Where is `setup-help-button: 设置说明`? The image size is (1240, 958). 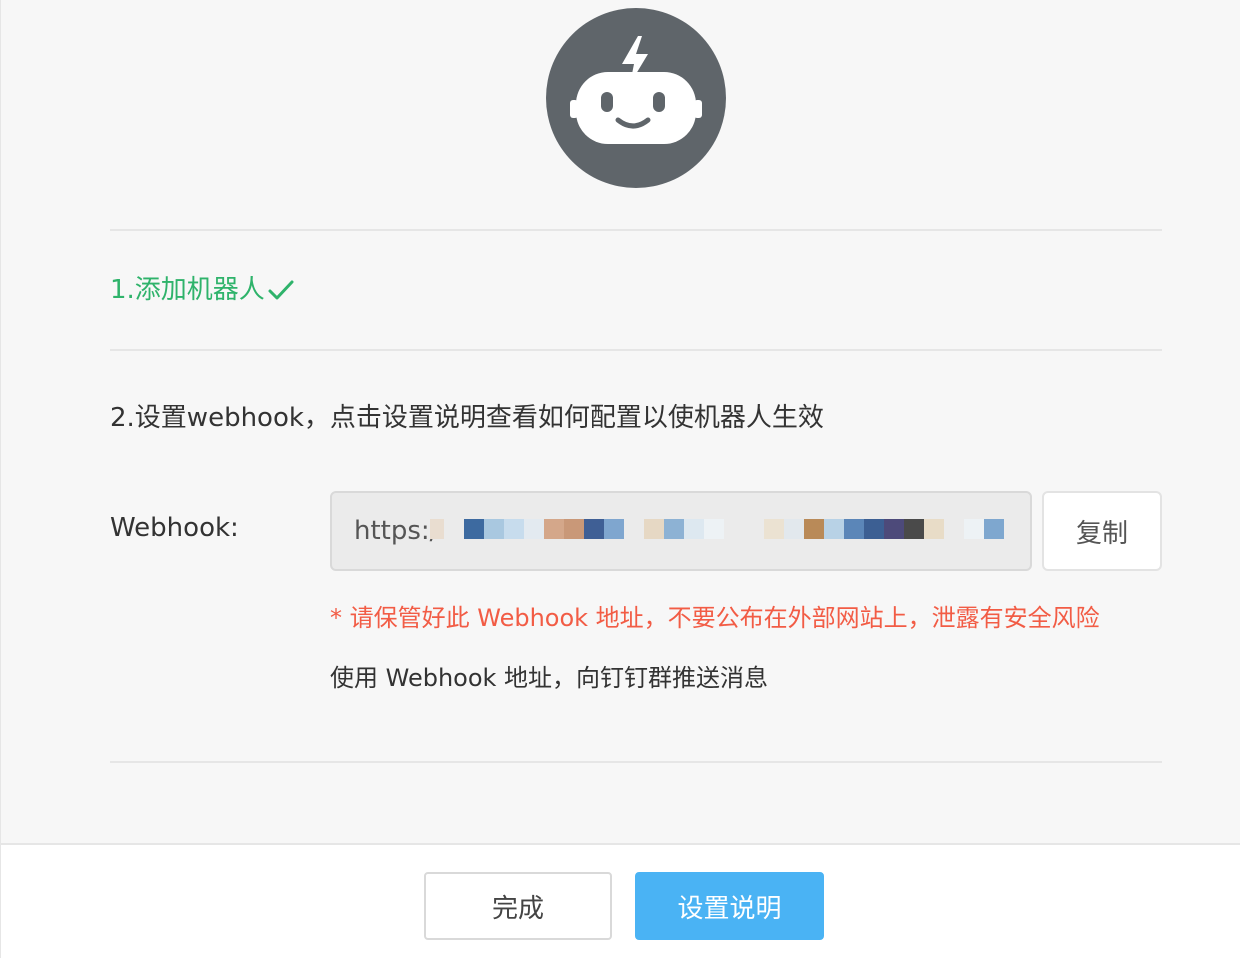 setup-help-button: 设置说明 is located at coordinates (729, 906).